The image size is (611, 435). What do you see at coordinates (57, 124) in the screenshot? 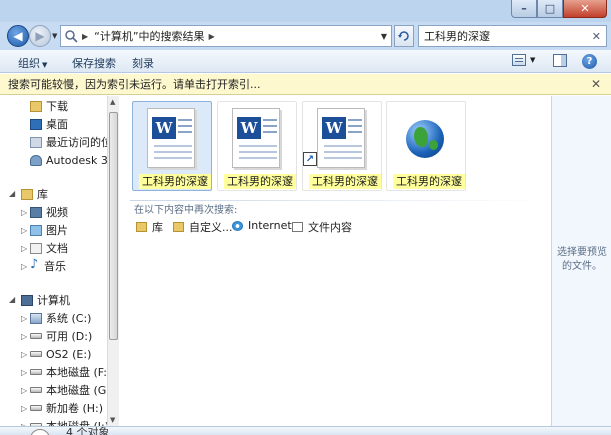
I see `nav-item-label: 桌面` at bounding box center [57, 124].